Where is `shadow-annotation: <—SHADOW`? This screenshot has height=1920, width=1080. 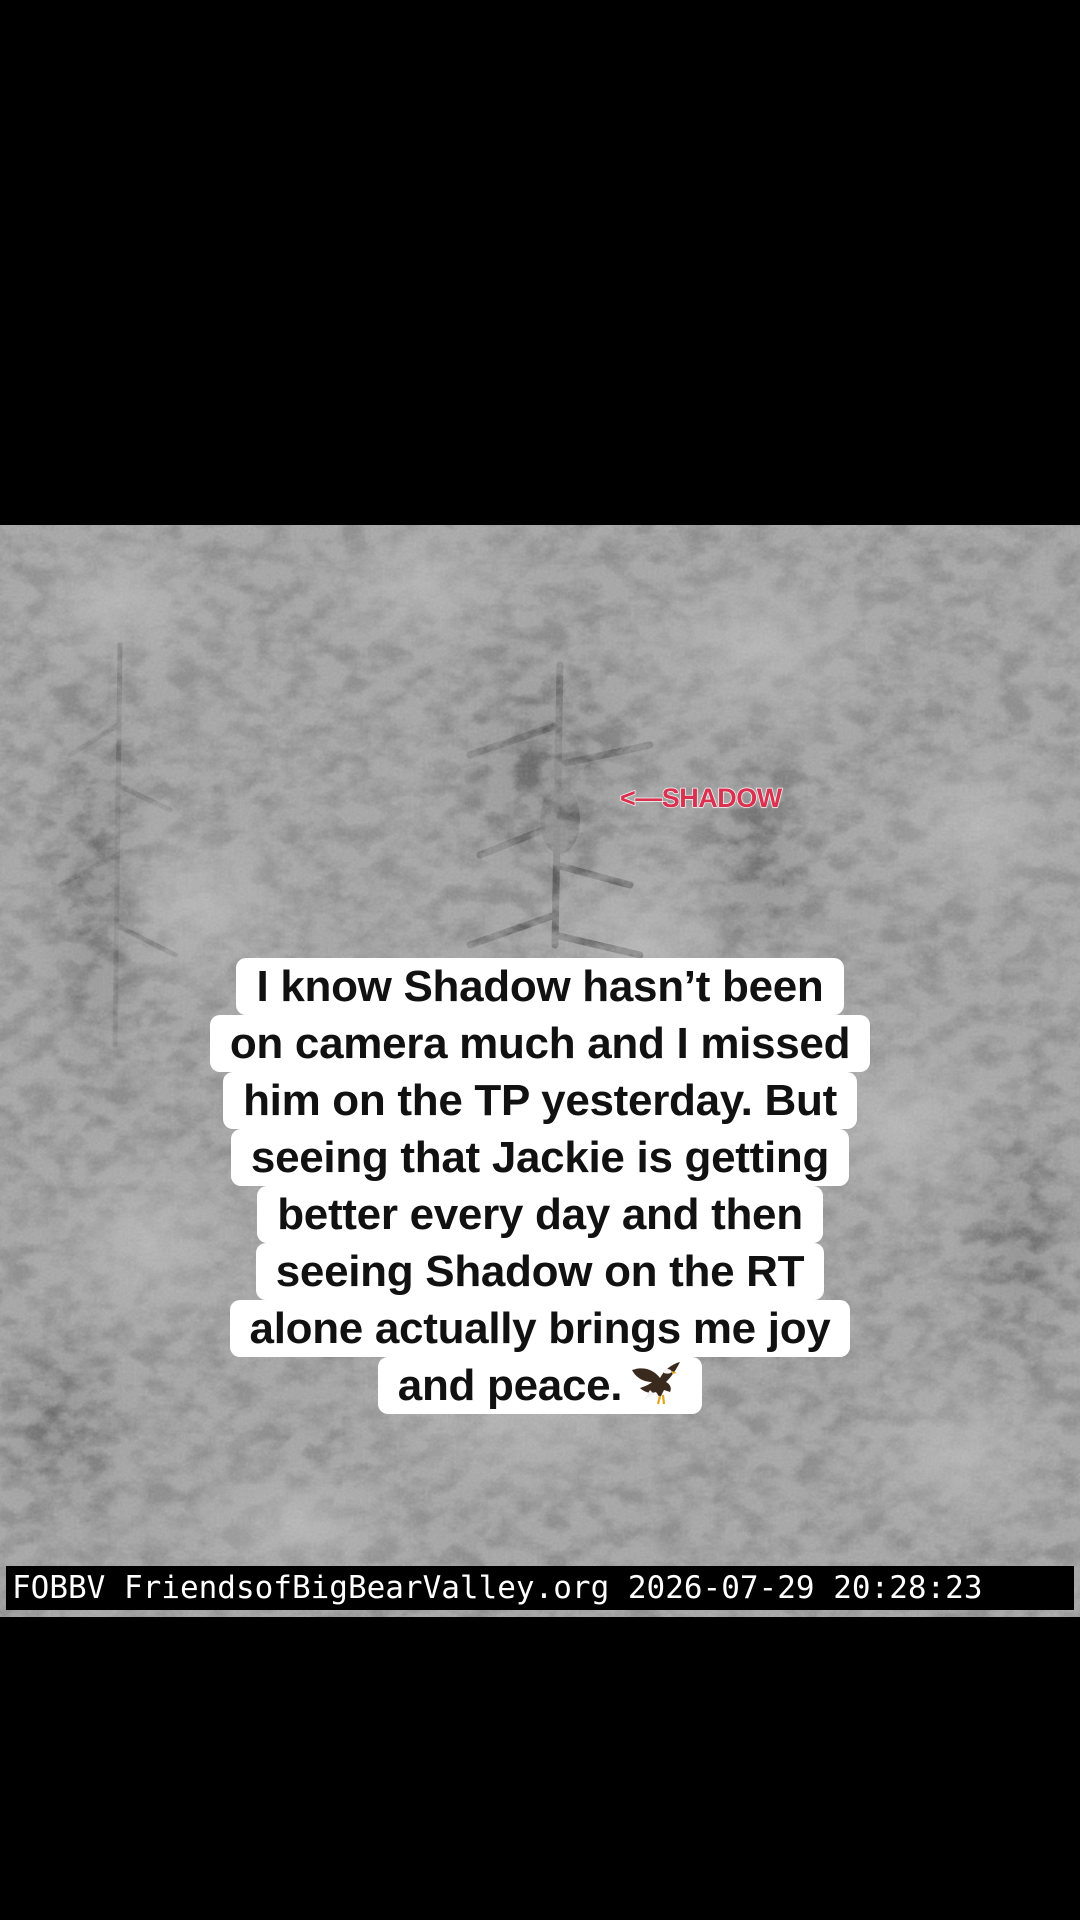 shadow-annotation: <—SHADOW is located at coordinates (700, 797).